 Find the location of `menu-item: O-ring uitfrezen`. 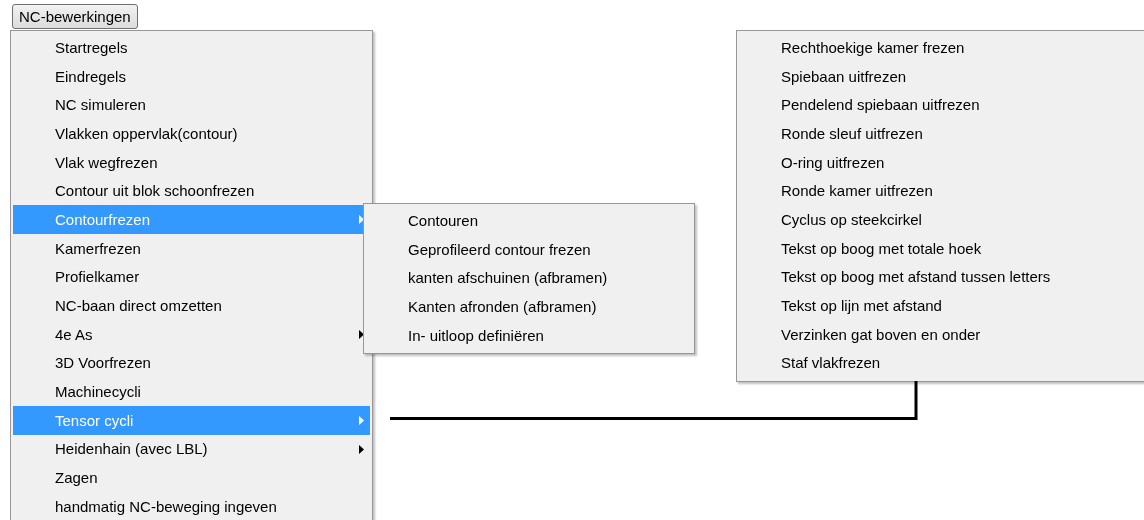

menu-item: O-ring uitfrezen is located at coordinates (941, 162).